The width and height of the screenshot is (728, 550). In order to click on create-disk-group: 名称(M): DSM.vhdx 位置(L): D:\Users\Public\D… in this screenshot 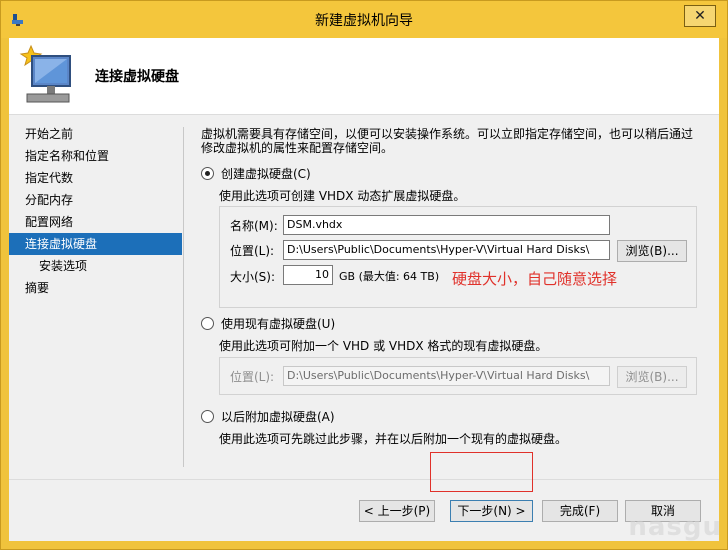, I will do `click(458, 257)`.